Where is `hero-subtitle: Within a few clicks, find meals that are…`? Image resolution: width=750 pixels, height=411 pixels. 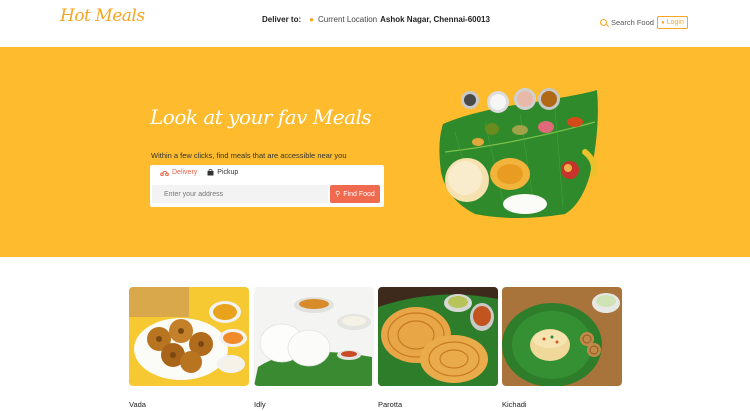
hero-subtitle: Within a few clicks, find meals that are… is located at coordinates (249, 155).